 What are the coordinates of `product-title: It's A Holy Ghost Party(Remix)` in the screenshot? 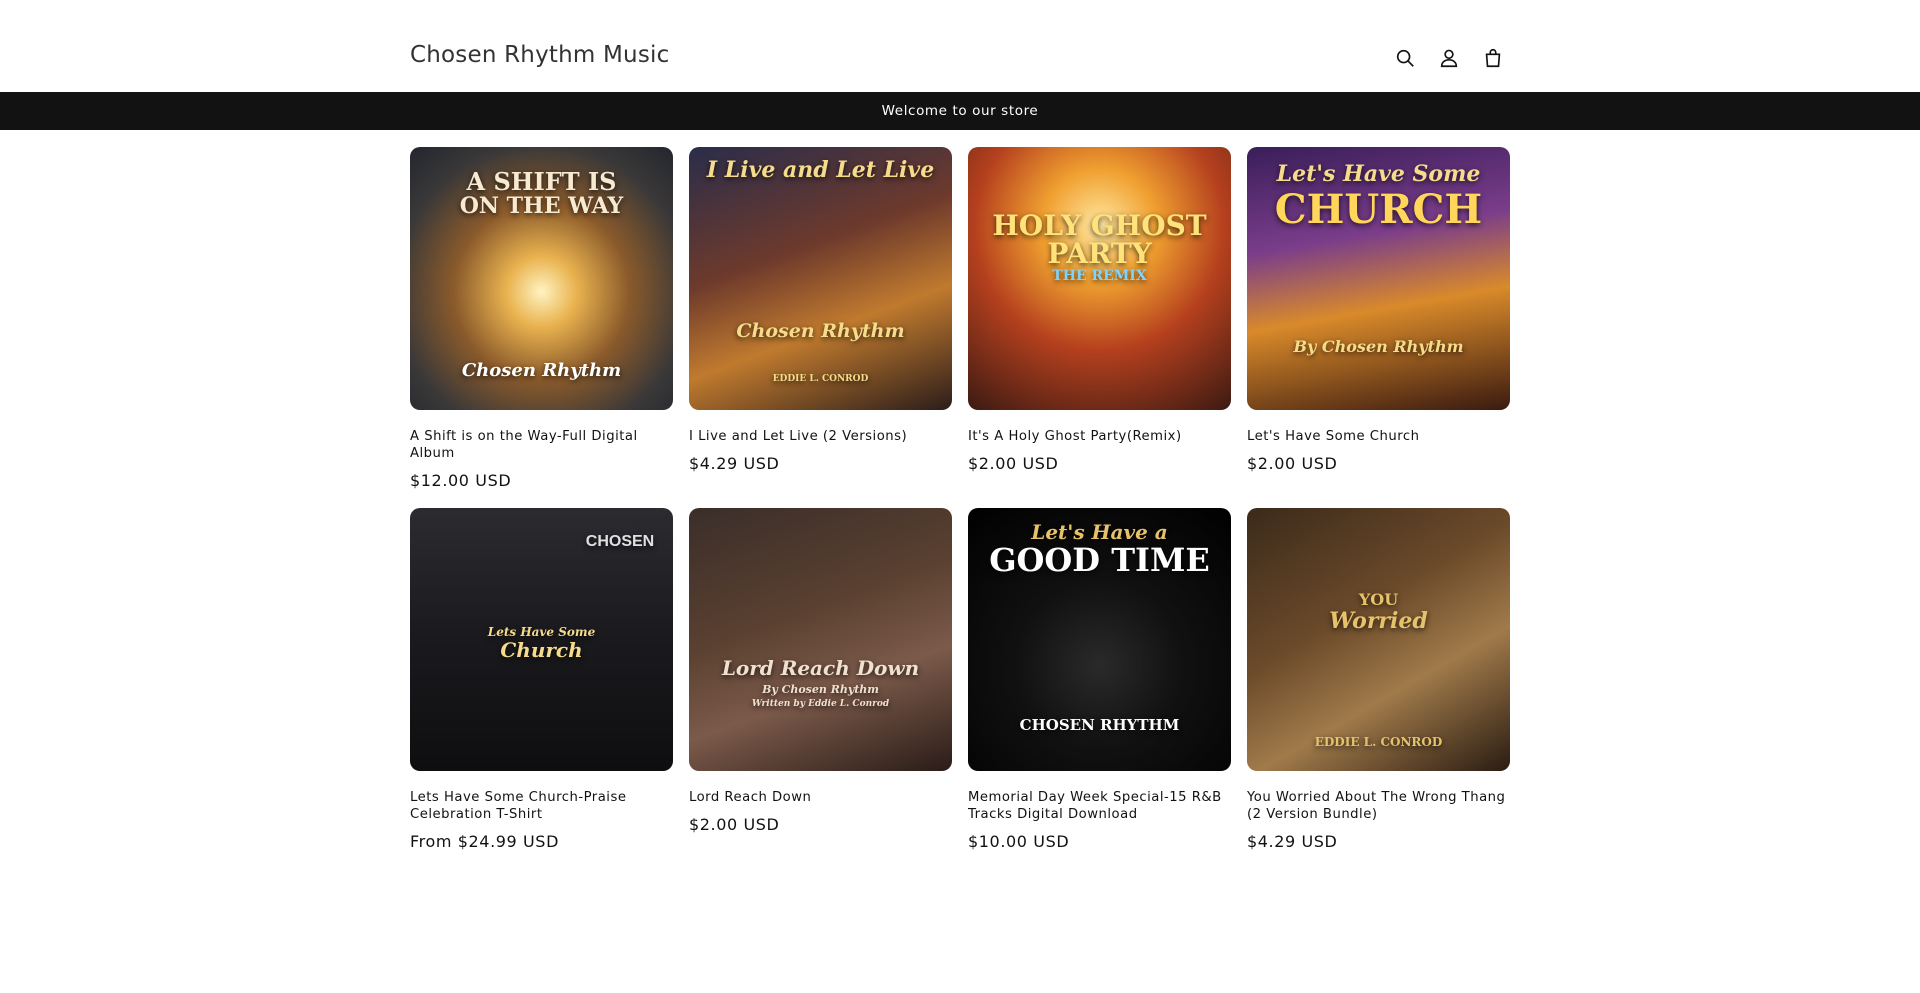 It's located at (1099, 436).